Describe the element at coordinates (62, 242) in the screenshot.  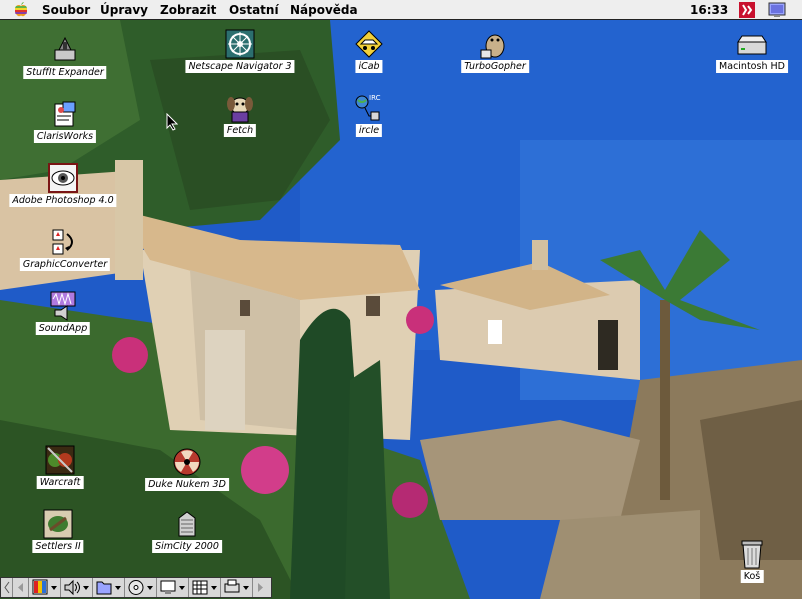
I see `graphicconverter-icon` at that location.